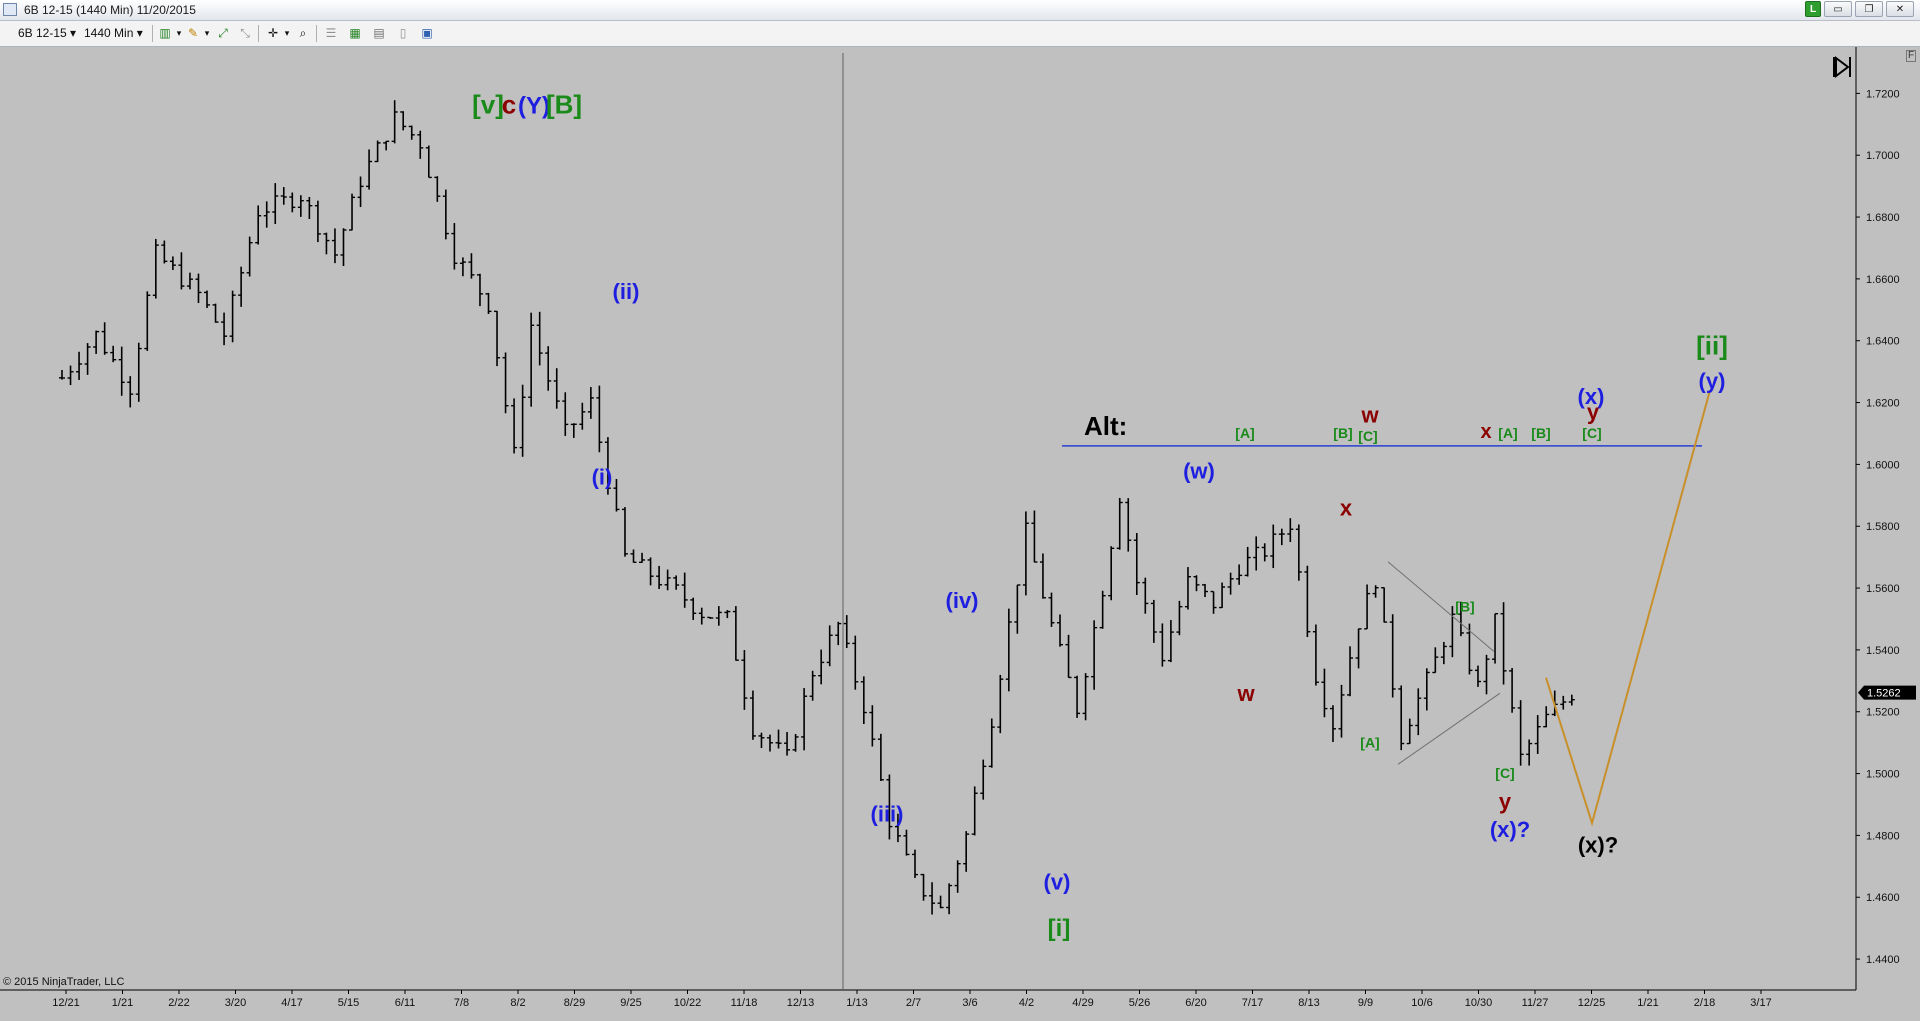  Describe the element at coordinates (223, 33) in the screenshot. I see `drawing-tool-icon: ⤢` at that location.